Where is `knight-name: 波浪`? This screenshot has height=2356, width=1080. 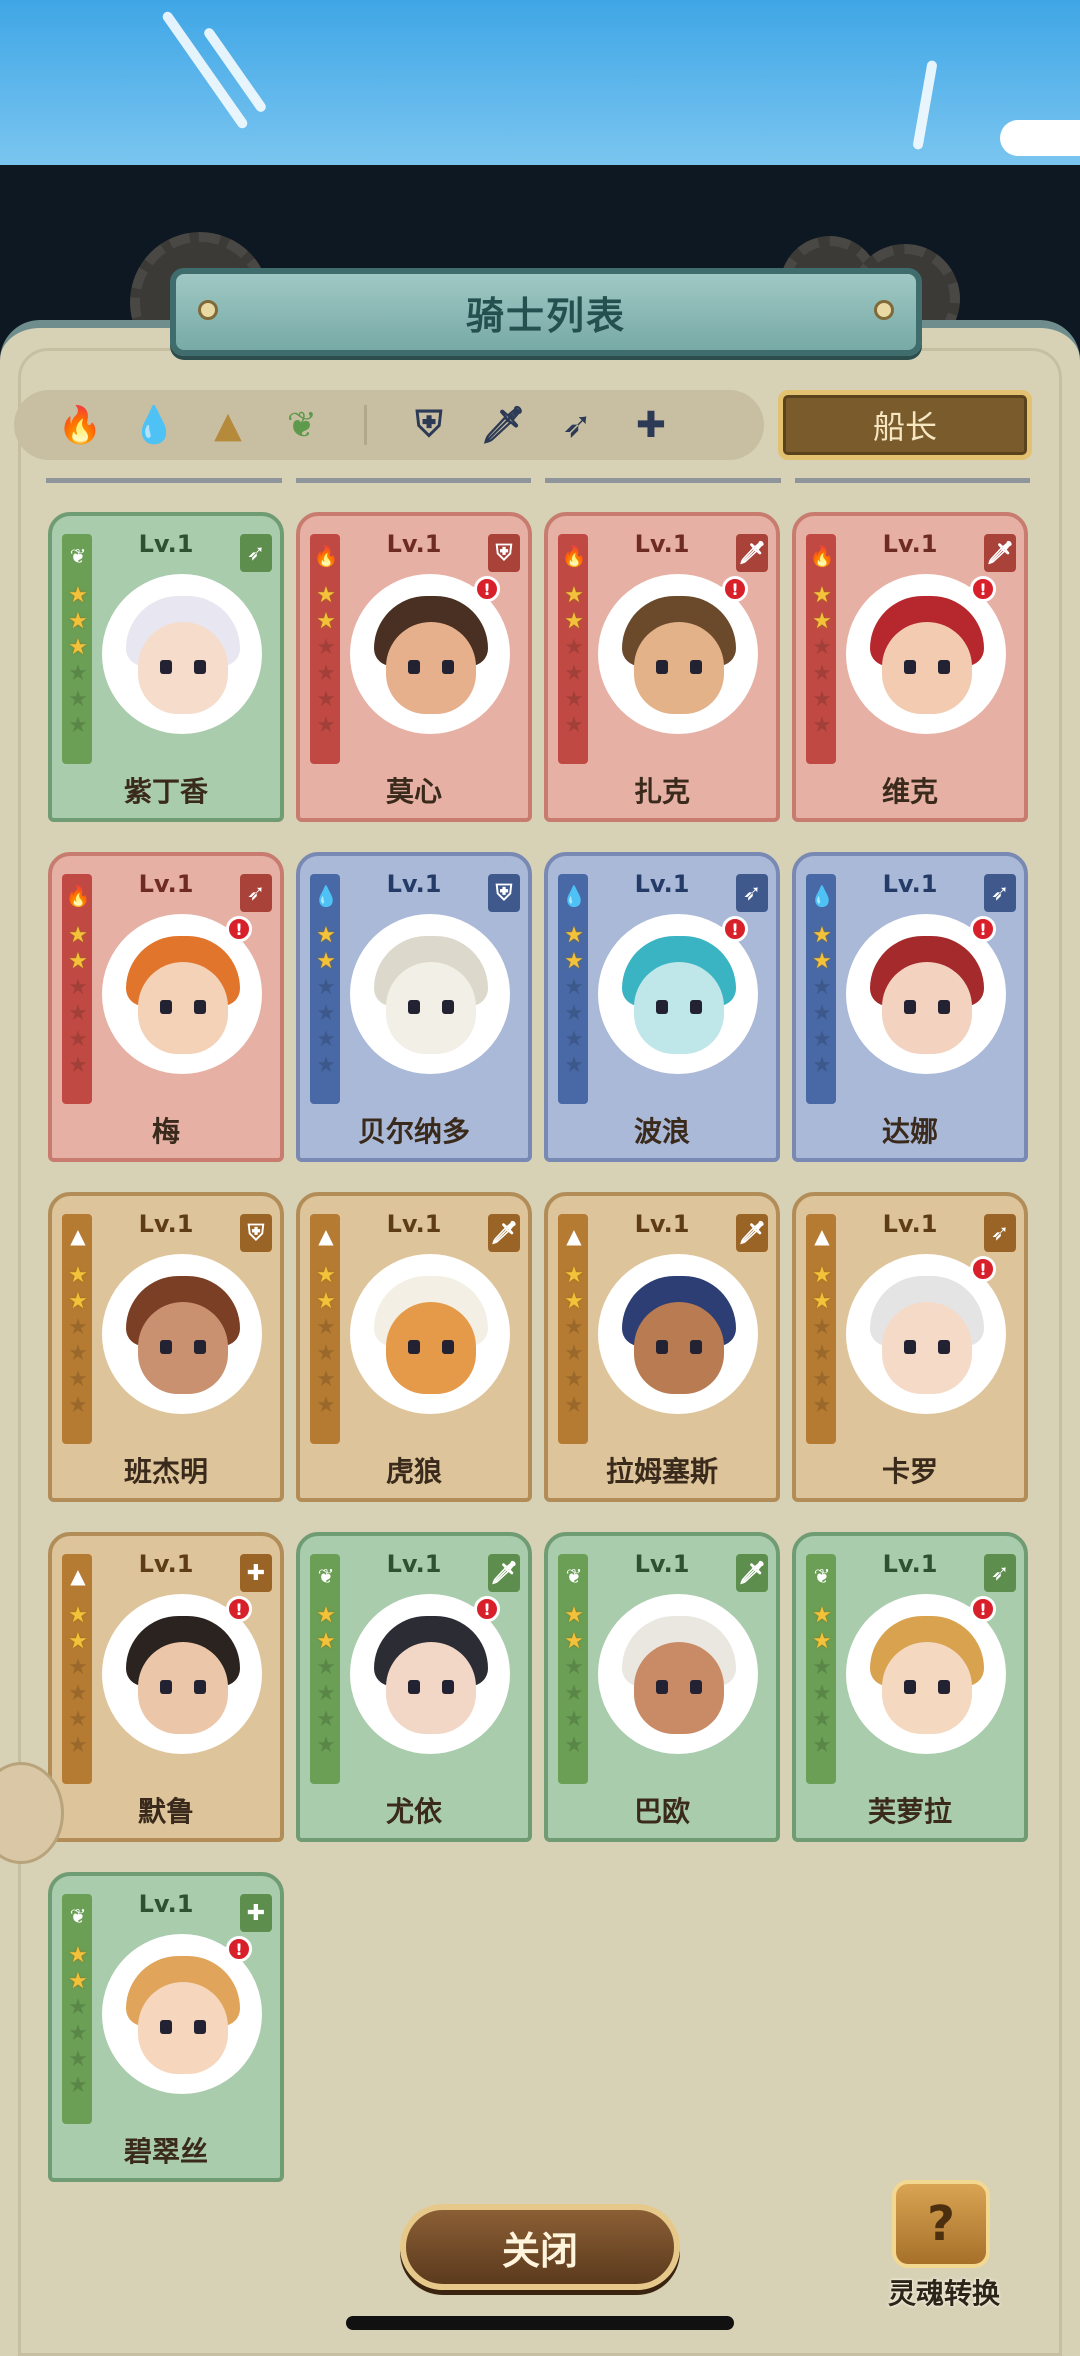
knight-name: 波浪 is located at coordinates (661, 1131).